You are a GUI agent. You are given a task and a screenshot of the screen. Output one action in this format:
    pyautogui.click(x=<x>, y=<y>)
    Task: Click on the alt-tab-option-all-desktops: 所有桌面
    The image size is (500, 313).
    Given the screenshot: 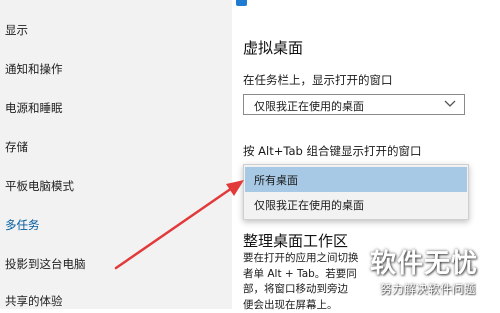 What is the action you would take?
    pyautogui.click(x=356, y=179)
    